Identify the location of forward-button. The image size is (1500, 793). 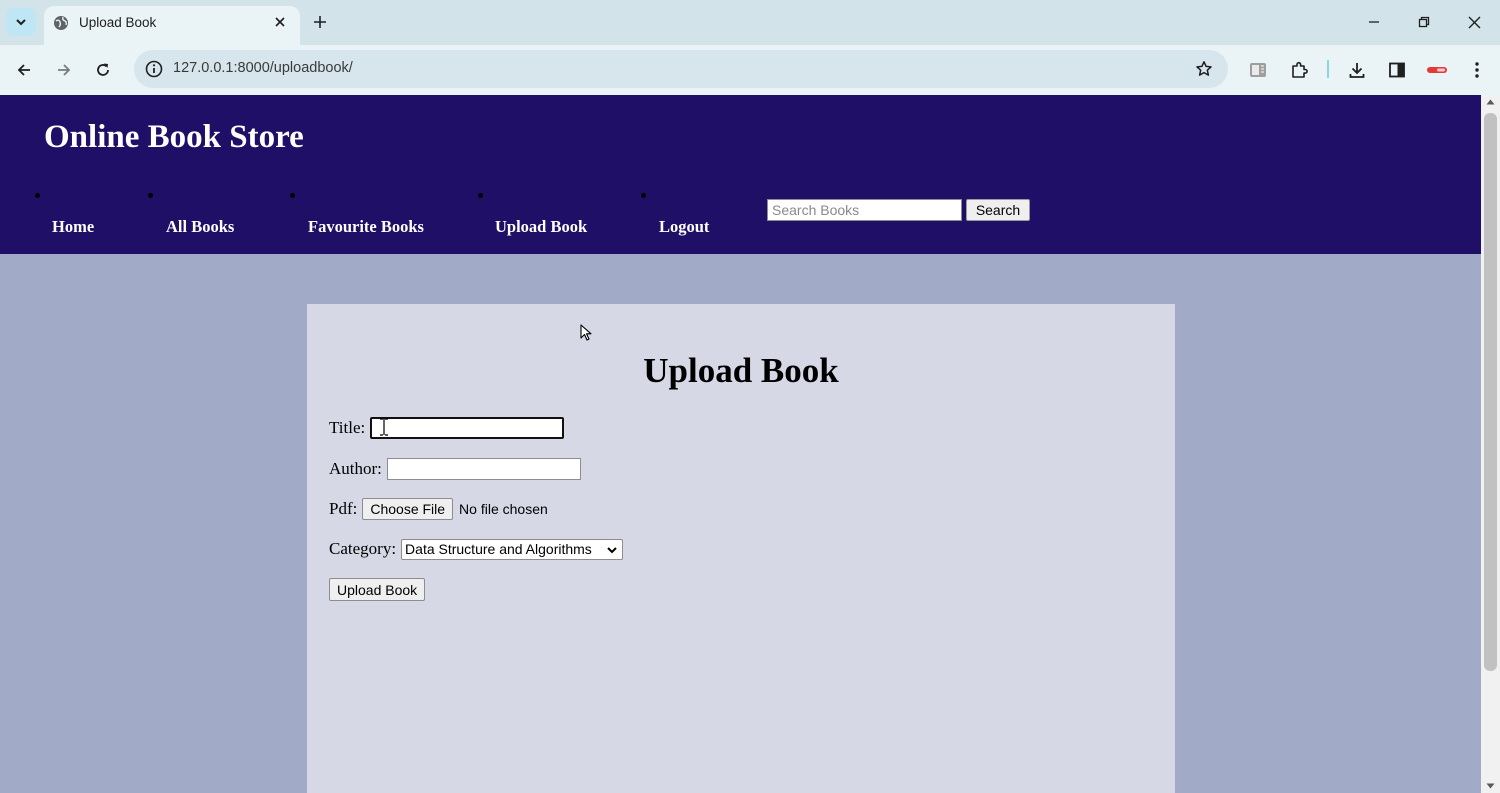
(64, 70).